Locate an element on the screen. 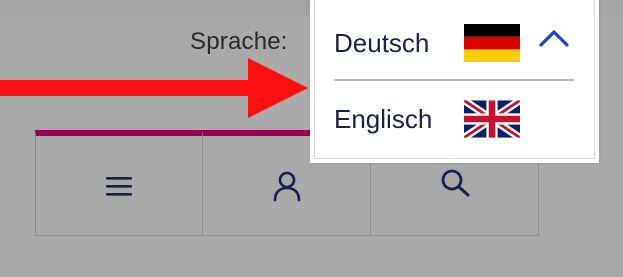  option-divider is located at coordinates (454, 80).